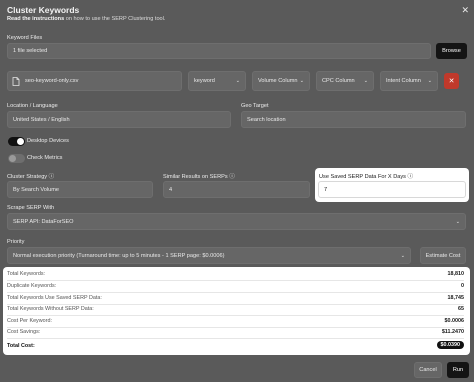 Image resolution: width=474 pixels, height=382 pixels. I want to click on file-name: seo-keyword-only.csv, so click(52, 81).